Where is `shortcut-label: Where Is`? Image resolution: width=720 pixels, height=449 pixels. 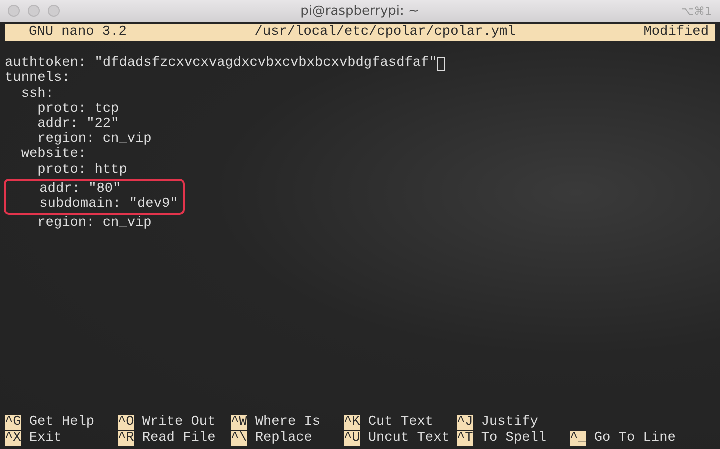 shortcut-label: Where Is is located at coordinates (288, 422).